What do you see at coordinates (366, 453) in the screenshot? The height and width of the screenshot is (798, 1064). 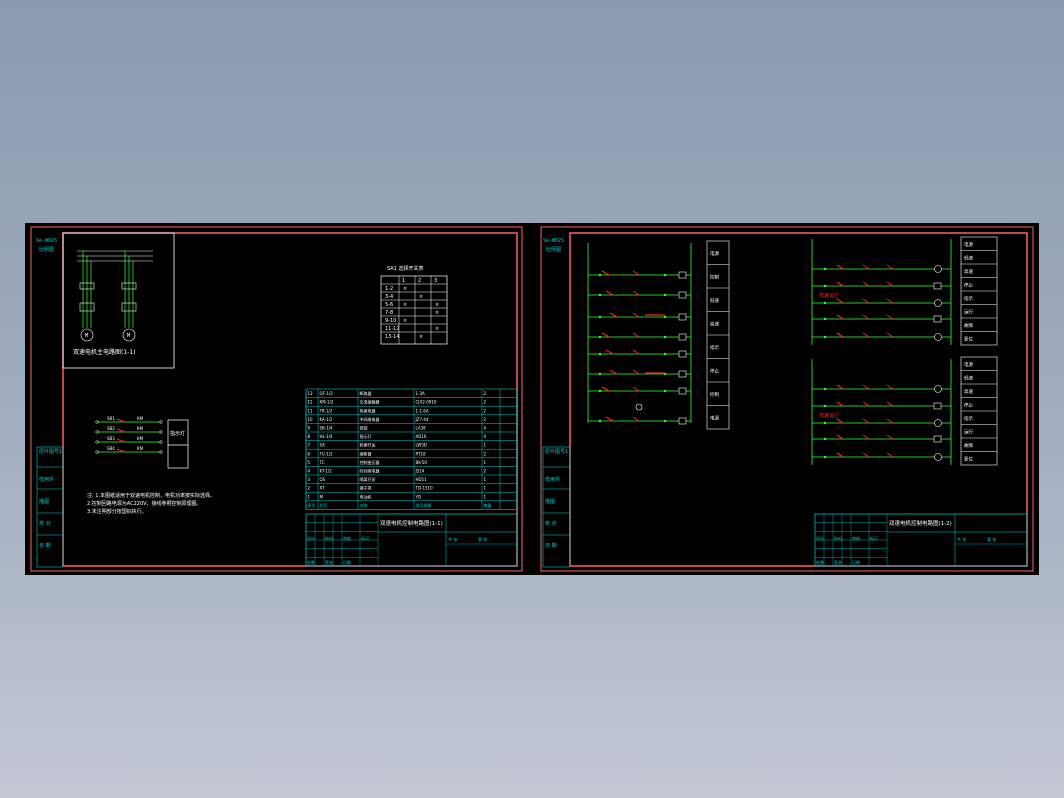 I see `parts-cell: 熔断器` at bounding box center [366, 453].